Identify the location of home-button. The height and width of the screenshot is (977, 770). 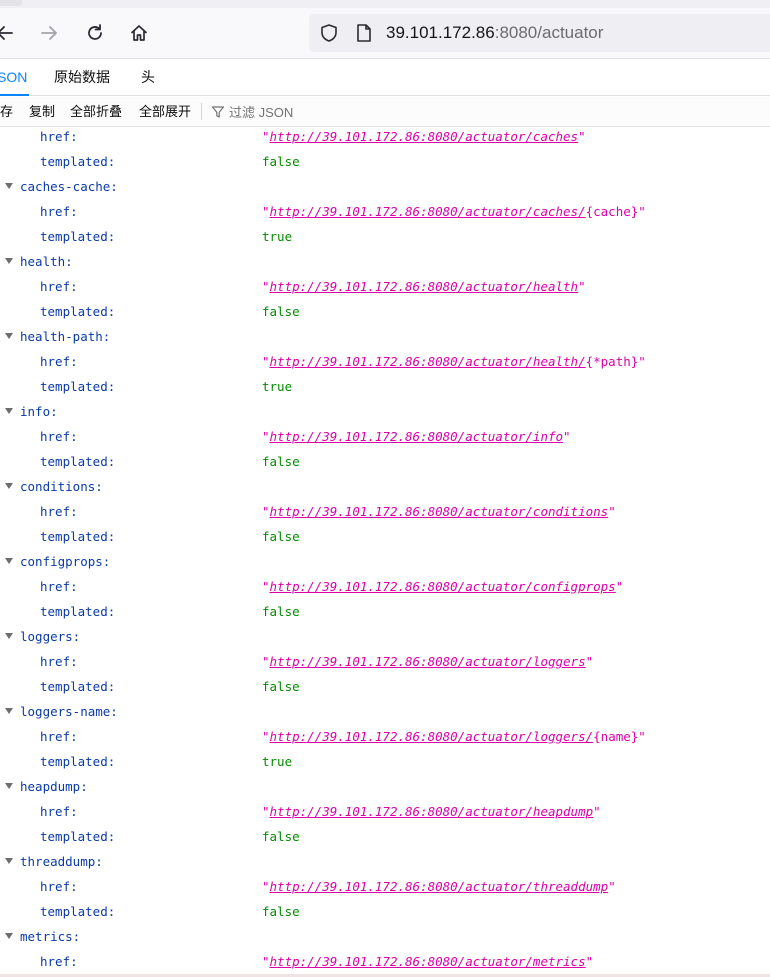
(139, 33).